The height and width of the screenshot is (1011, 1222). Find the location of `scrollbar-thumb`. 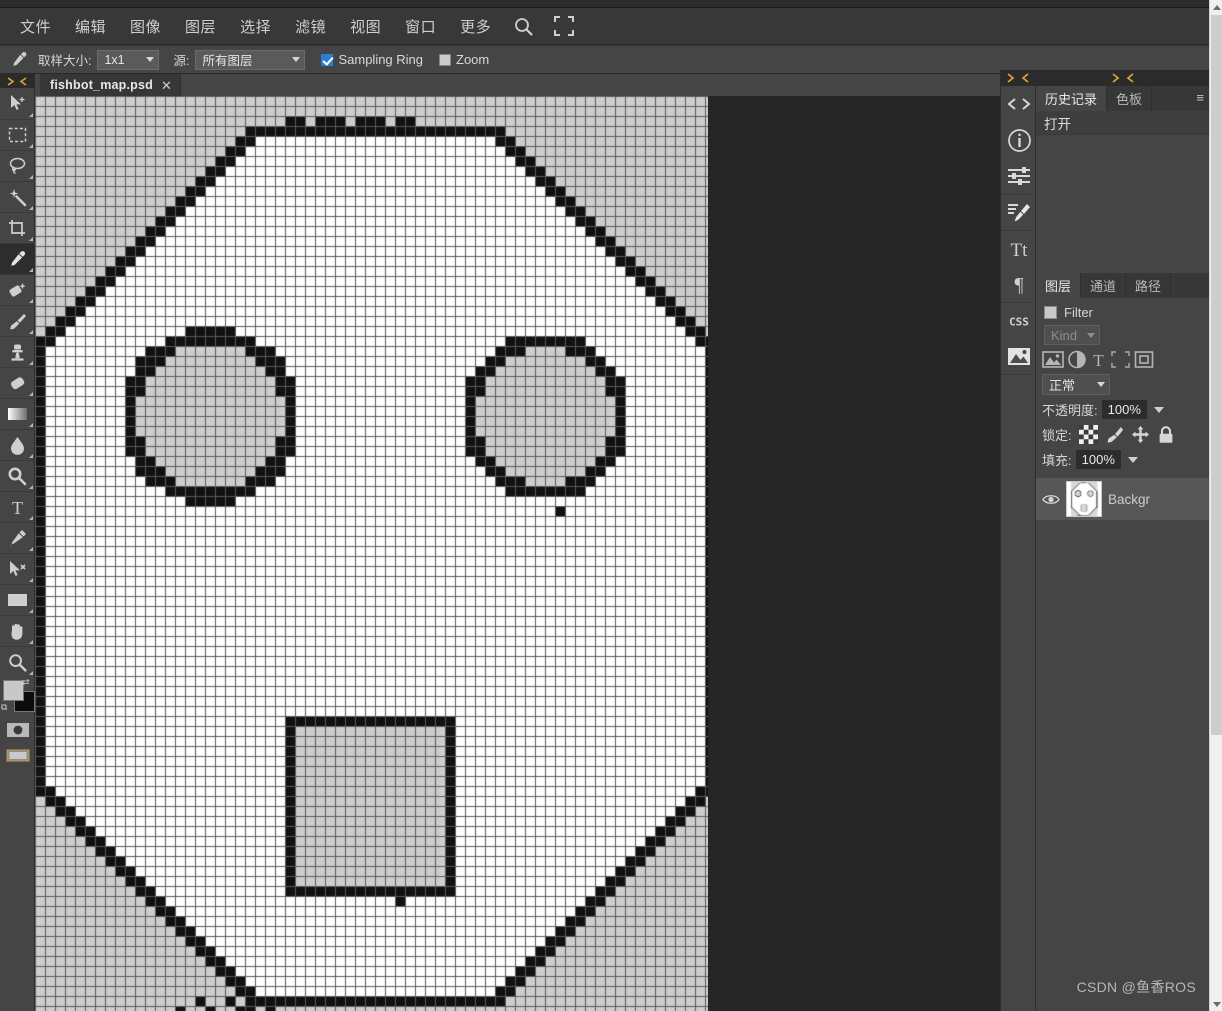

scrollbar-thumb is located at coordinates (1216, 375).